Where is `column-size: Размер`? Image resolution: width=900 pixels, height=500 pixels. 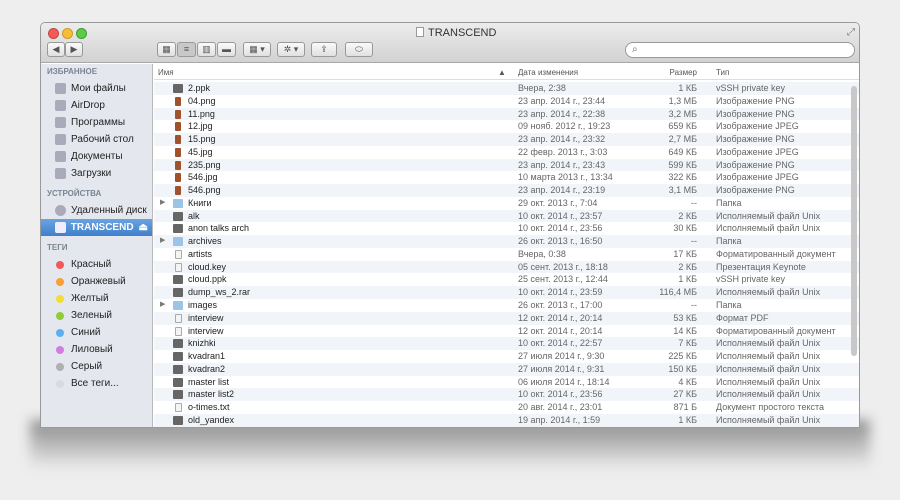
column-size: Размер is located at coordinates (684, 72).